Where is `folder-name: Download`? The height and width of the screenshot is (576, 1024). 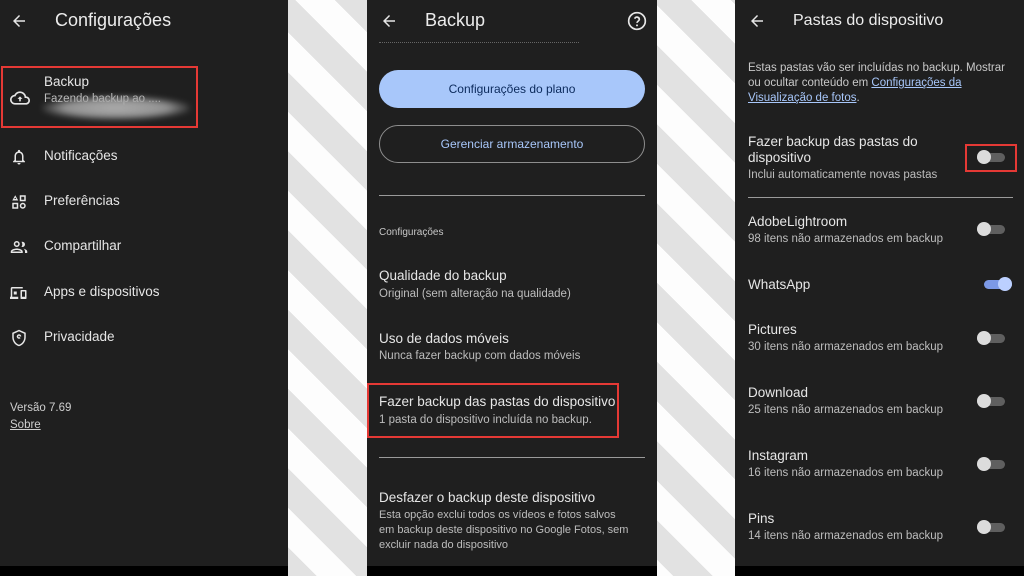 folder-name: Download is located at coordinates (778, 392).